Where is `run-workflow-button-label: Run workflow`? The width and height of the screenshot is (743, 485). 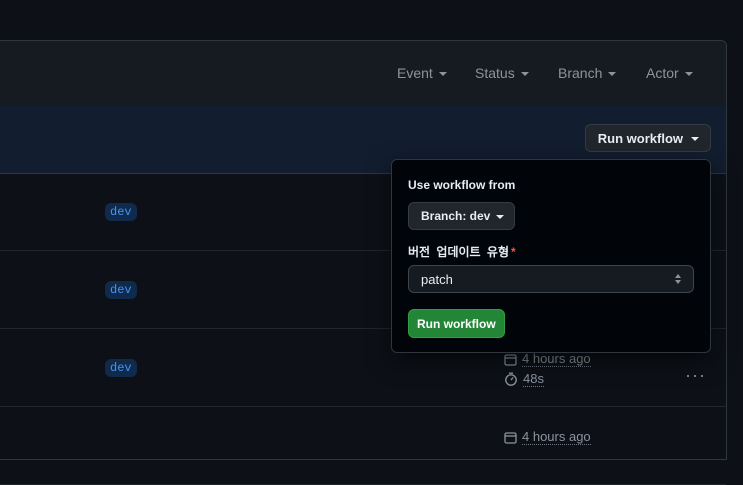
run-workflow-button-label: Run workflow is located at coordinates (640, 138).